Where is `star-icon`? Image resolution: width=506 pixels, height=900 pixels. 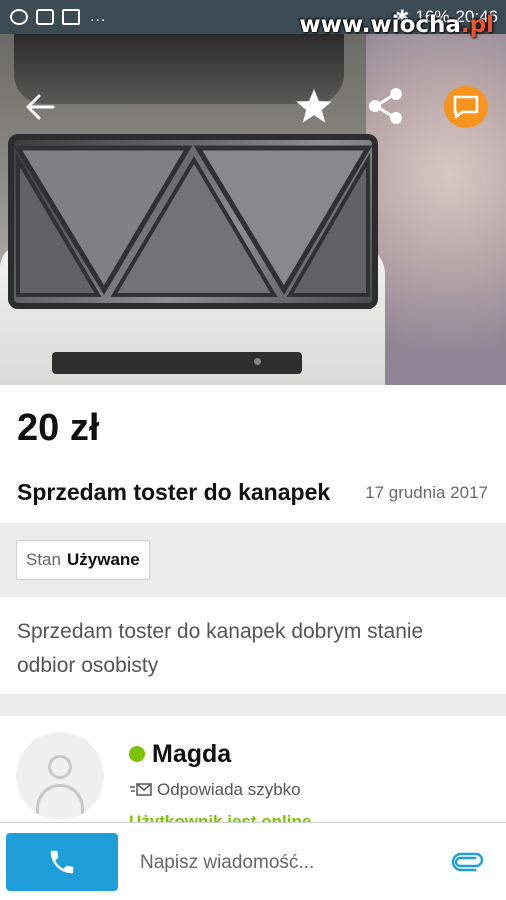
star-icon is located at coordinates (314, 106).